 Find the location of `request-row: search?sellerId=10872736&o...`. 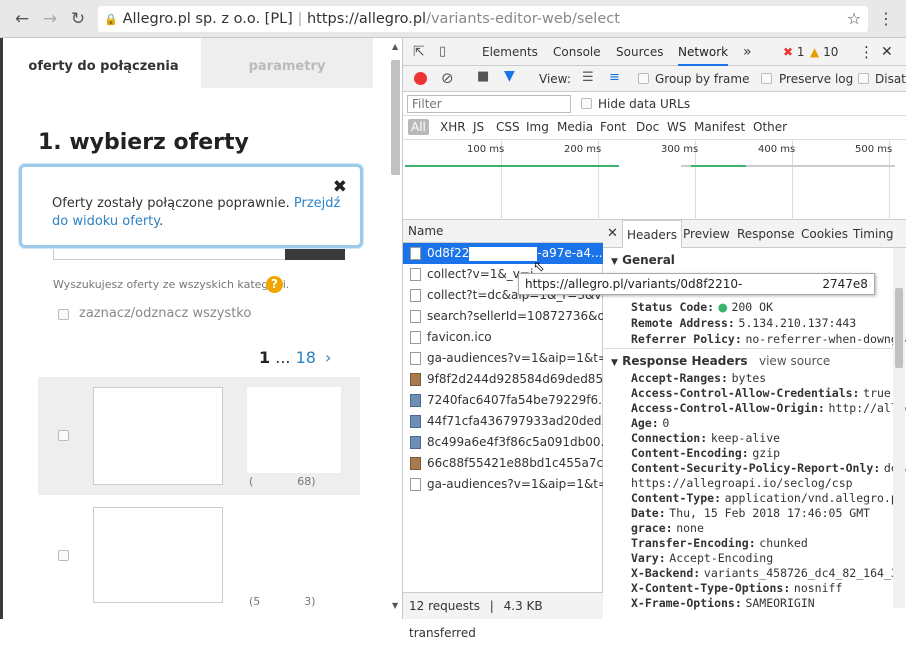

request-row: search?sellerId=10872736&o... is located at coordinates (503, 316).